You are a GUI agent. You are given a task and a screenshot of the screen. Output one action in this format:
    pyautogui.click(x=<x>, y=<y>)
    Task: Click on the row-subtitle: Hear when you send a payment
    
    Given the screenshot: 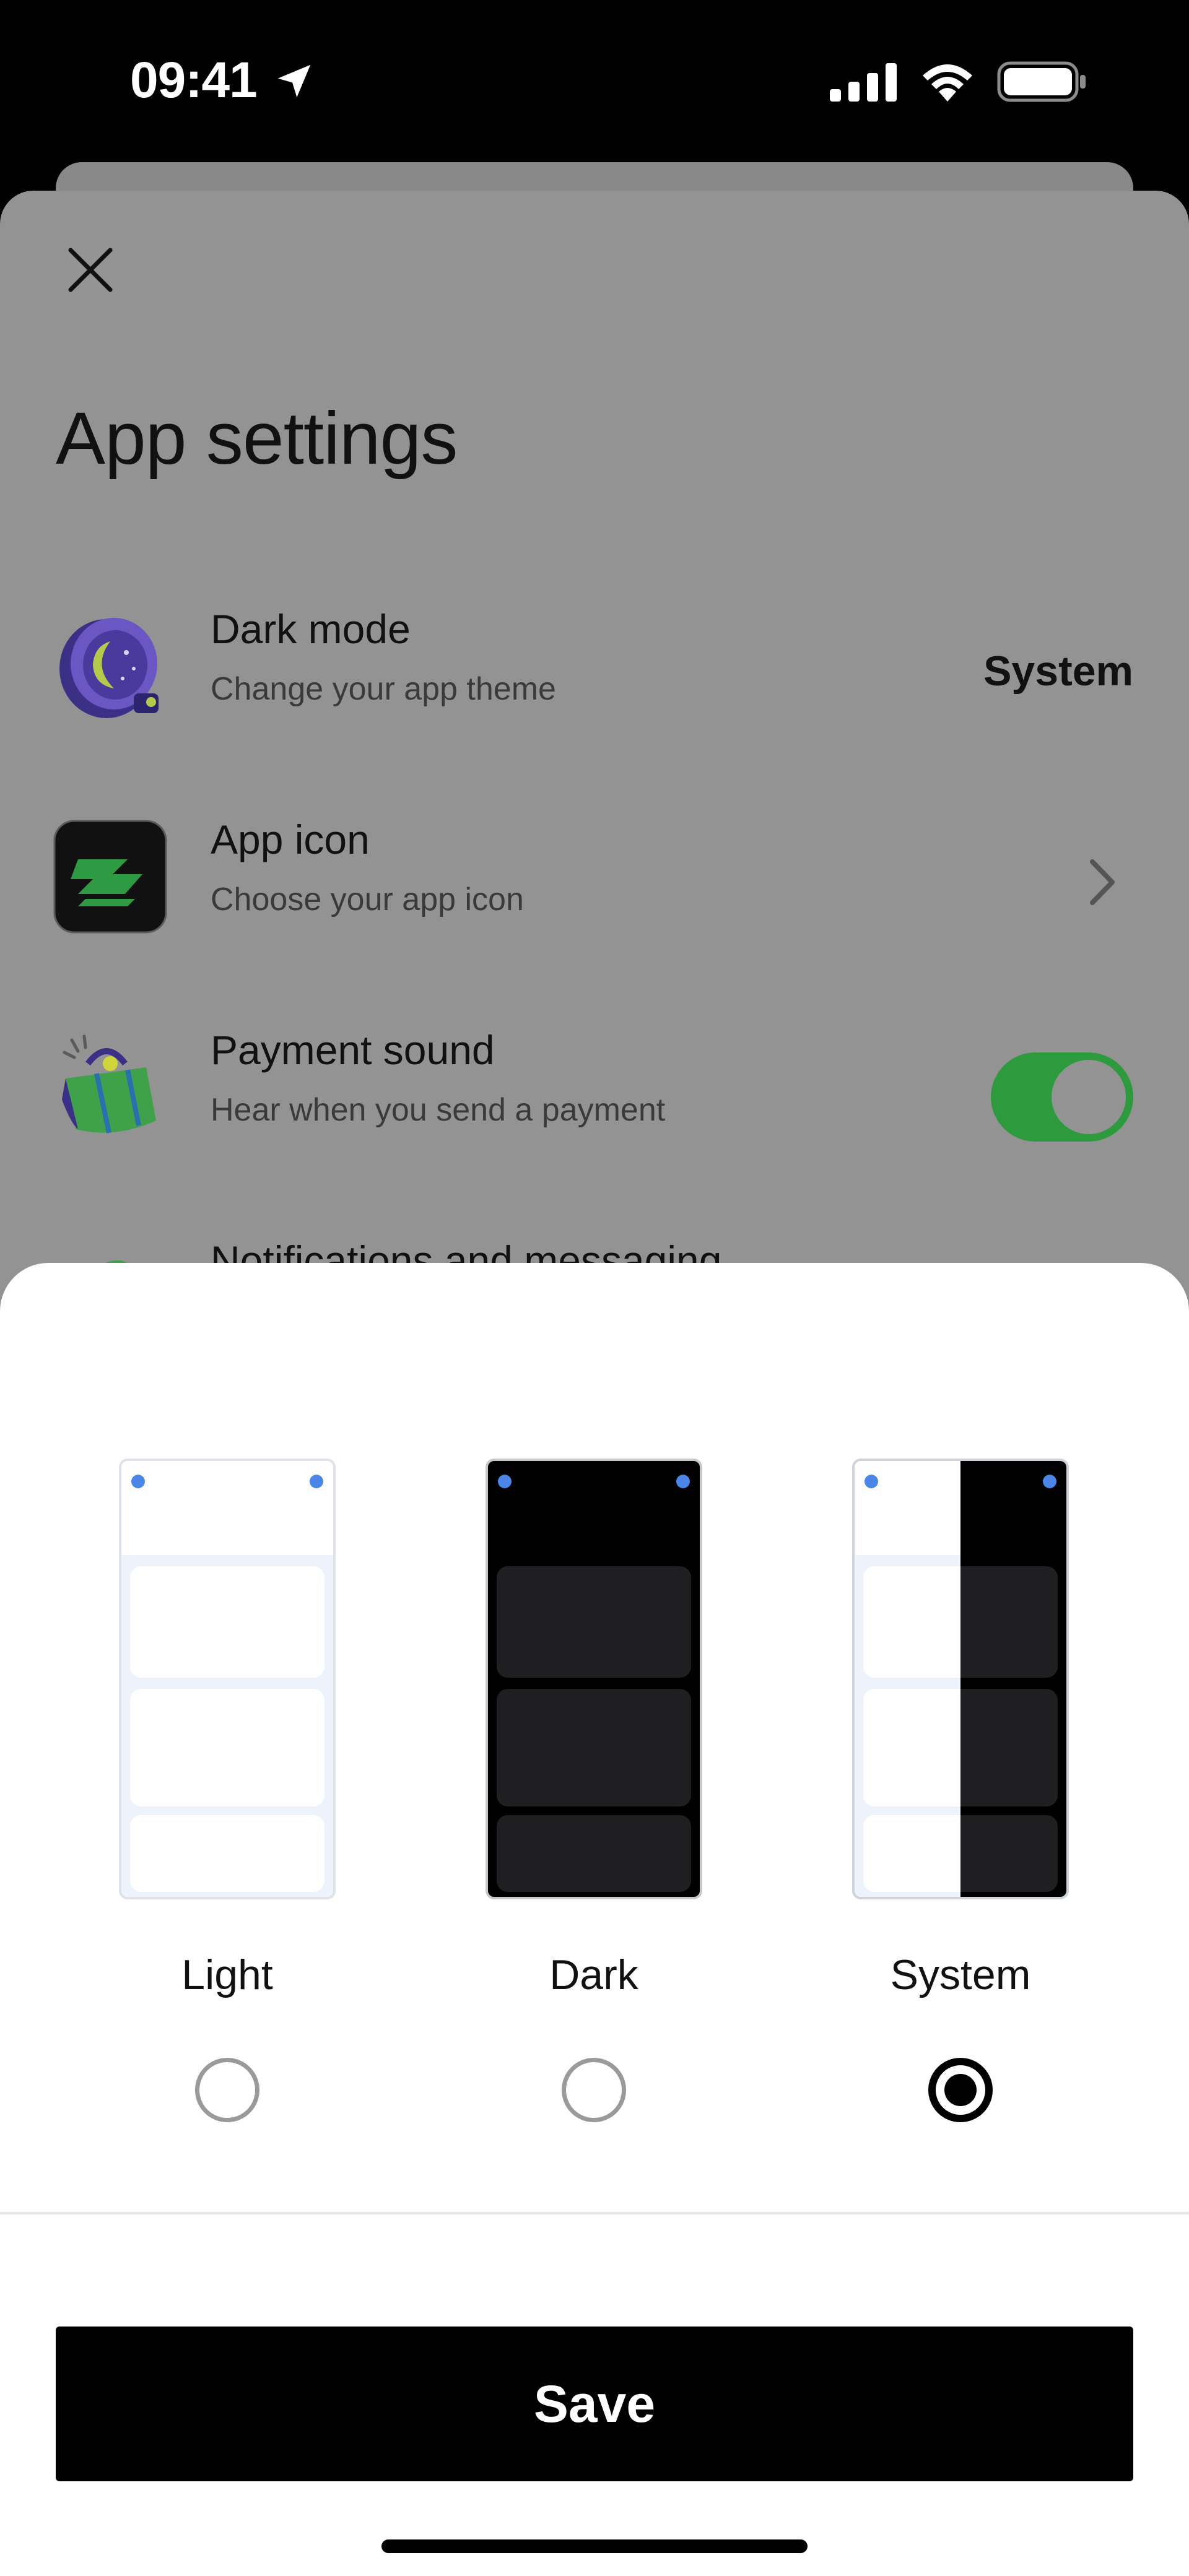 What is the action you would take?
    pyautogui.click(x=438, y=1110)
    